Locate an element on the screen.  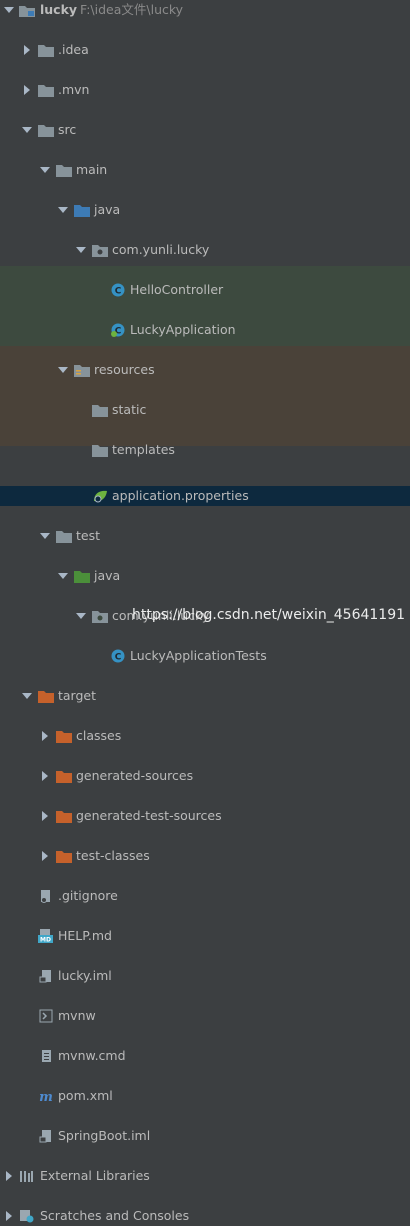
folder-label: src is located at coordinates (67, 129).